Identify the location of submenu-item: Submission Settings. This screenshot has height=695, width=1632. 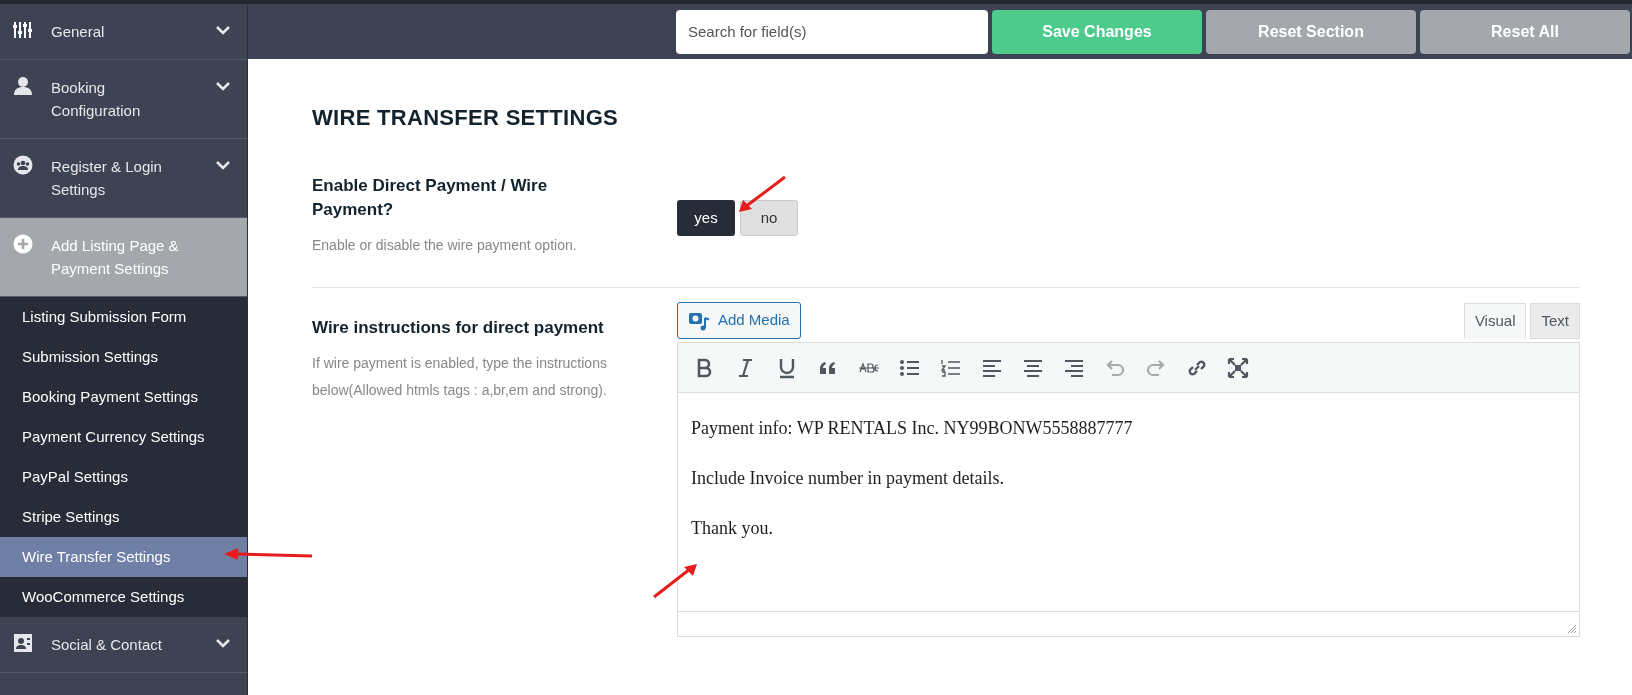
(123, 357).